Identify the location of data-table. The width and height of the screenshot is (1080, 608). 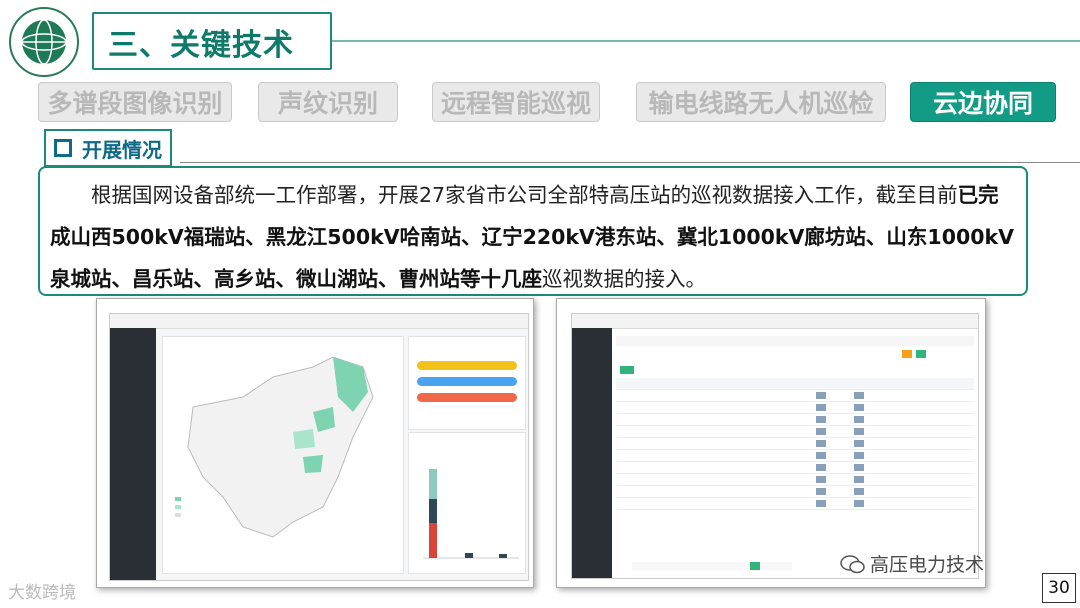
(795, 453).